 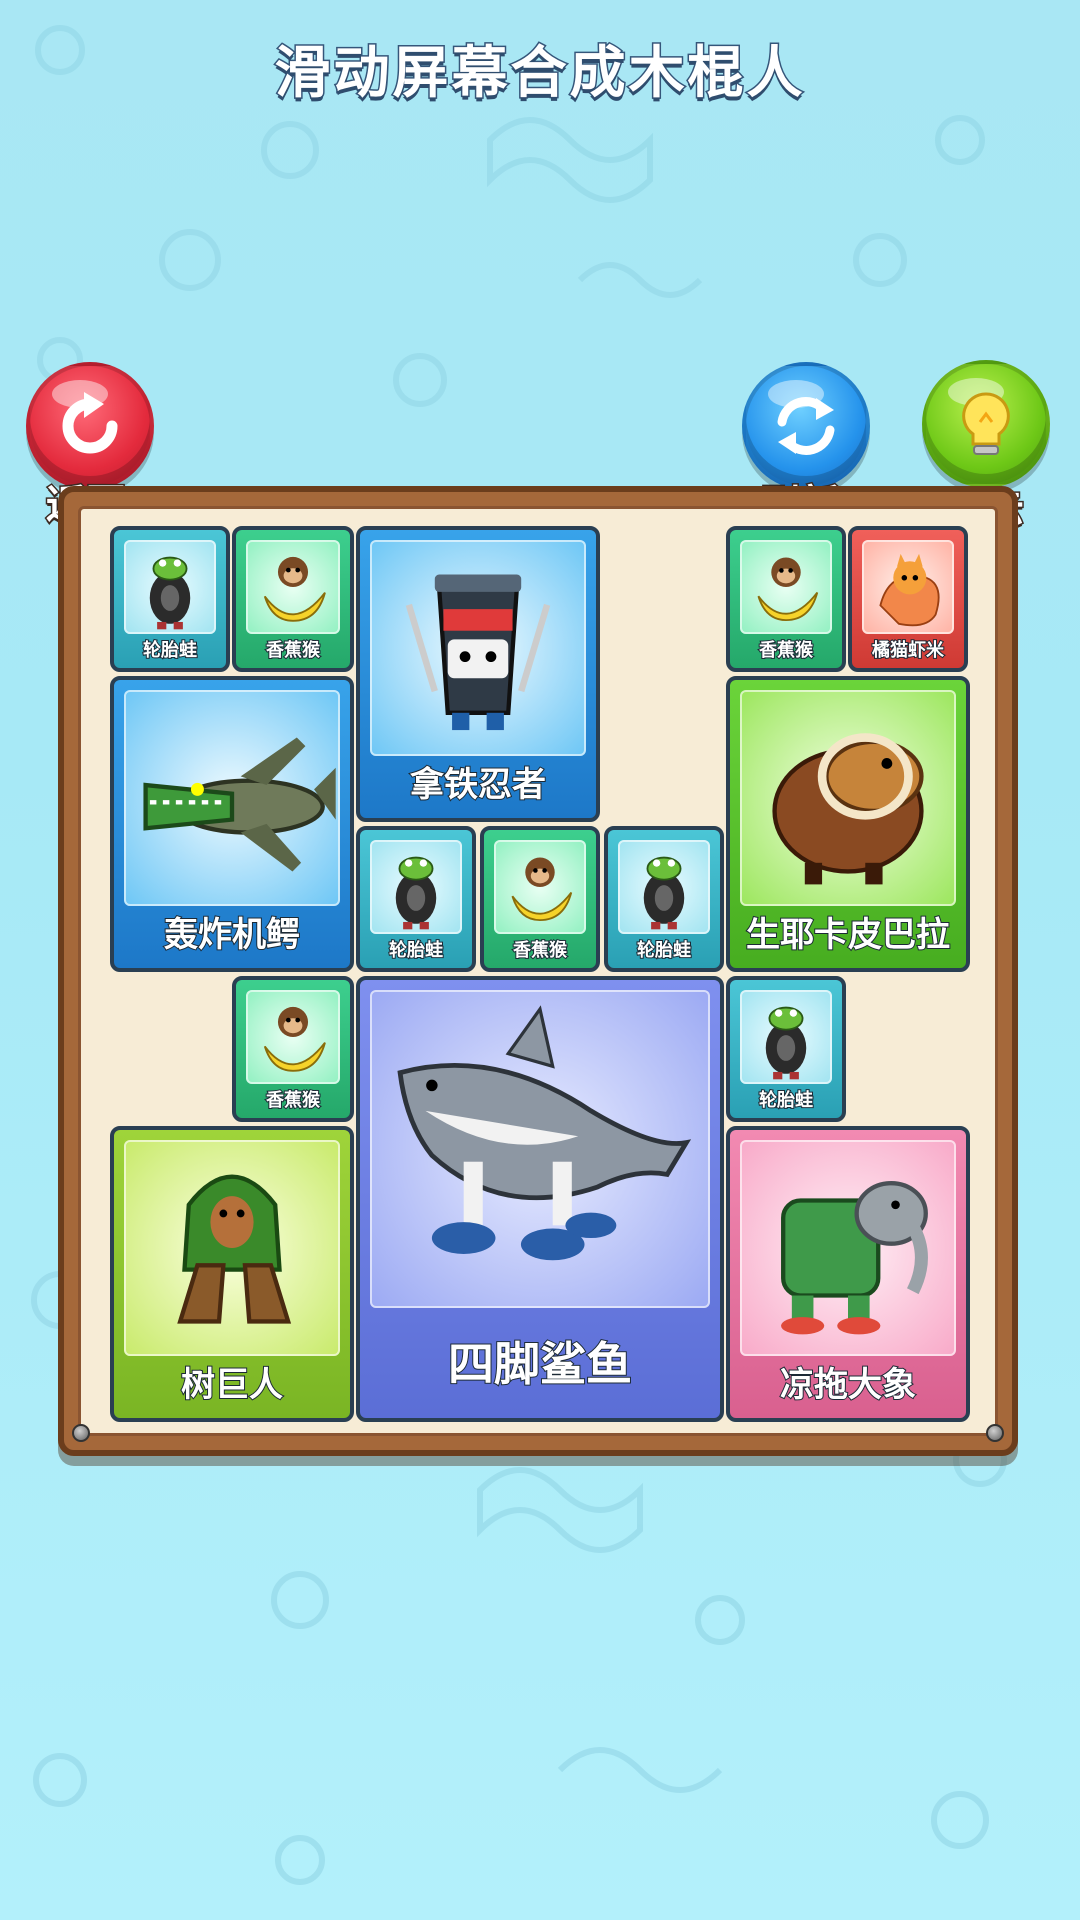 I want to click on tile-coconut-capybara: 生耶卡皮巴拉, so click(x=848, y=824).